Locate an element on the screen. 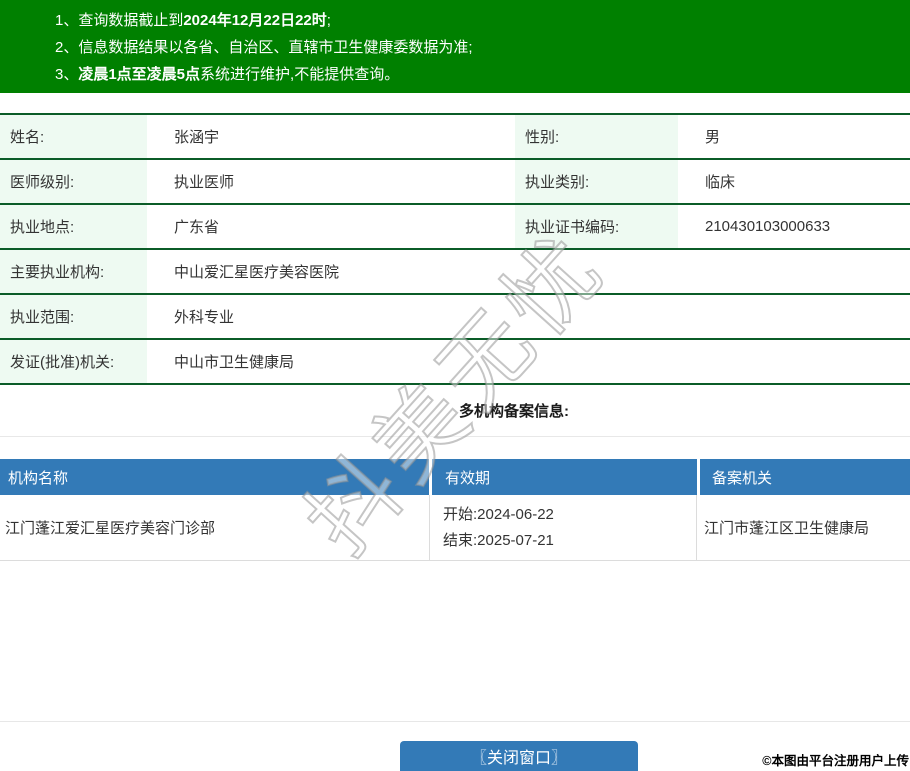  notice-3-bold: 凌晨1点至凌晨5点 is located at coordinates (139, 74).